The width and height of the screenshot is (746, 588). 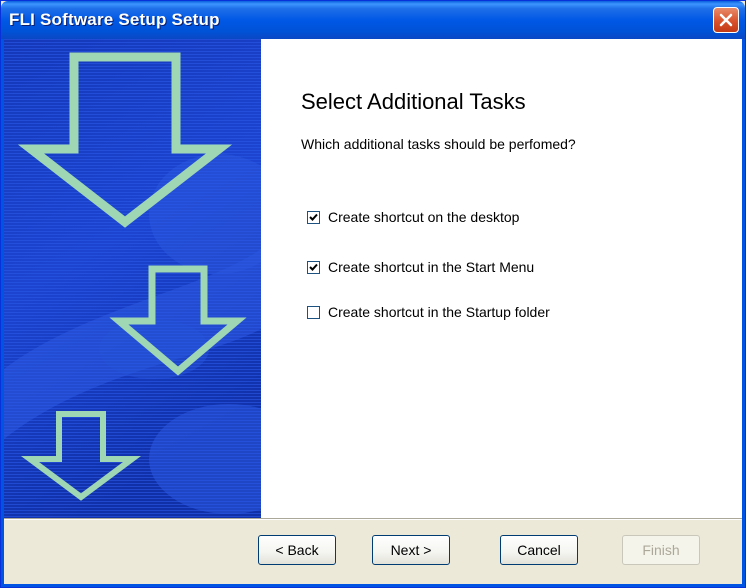 What do you see at coordinates (539, 550) in the screenshot?
I see `cancel-button: Cancel` at bounding box center [539, 550].